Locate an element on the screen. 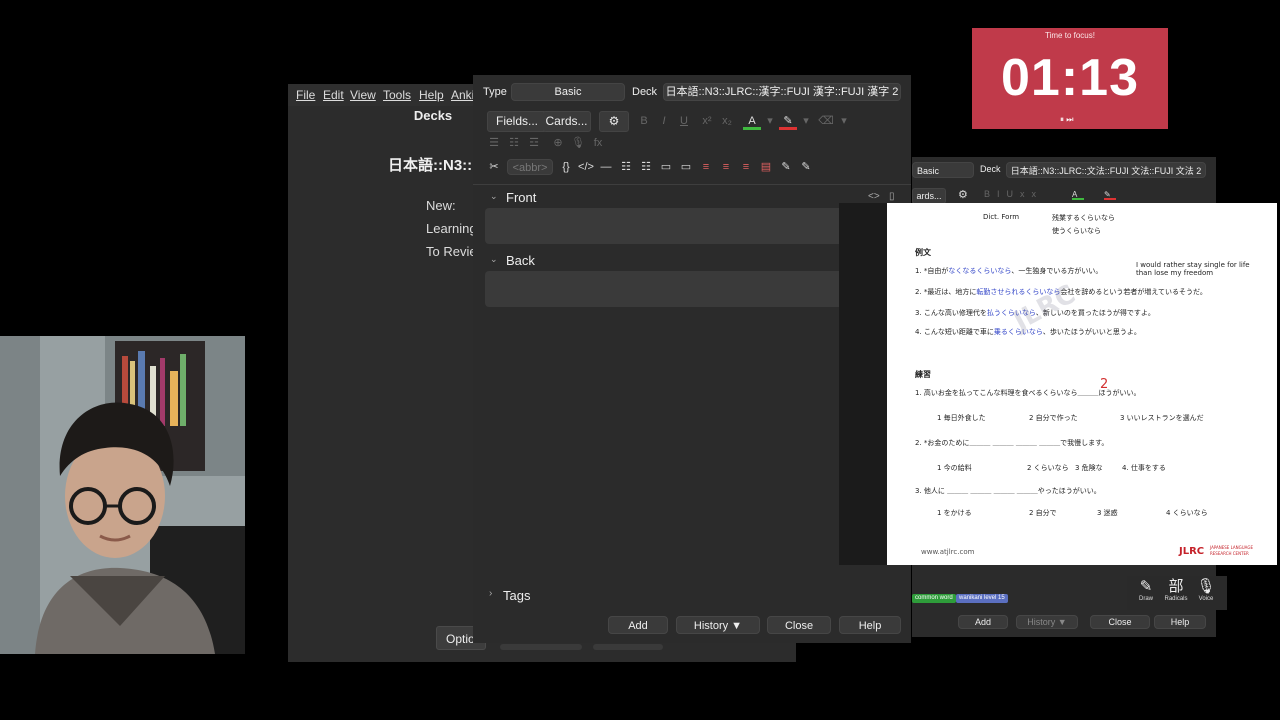 This screenshot has height=720, width=1280. deck-name: 日本語::N3:: is located at coordinates (430, 164).